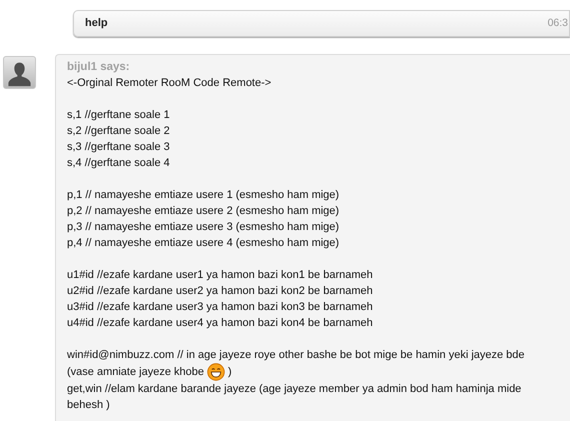 This screenshot has height=421, width=570. I want to click on message-text: help, so click(96, 24).